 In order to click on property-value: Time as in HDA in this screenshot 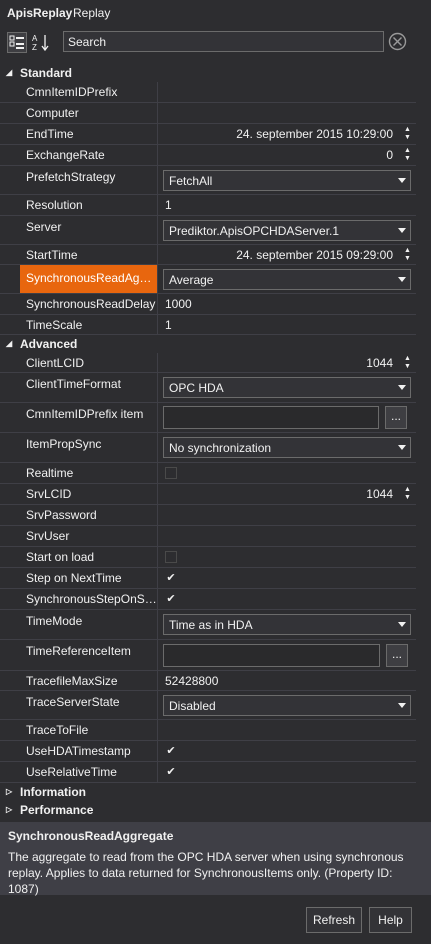, I will do `click(287, 624)`.